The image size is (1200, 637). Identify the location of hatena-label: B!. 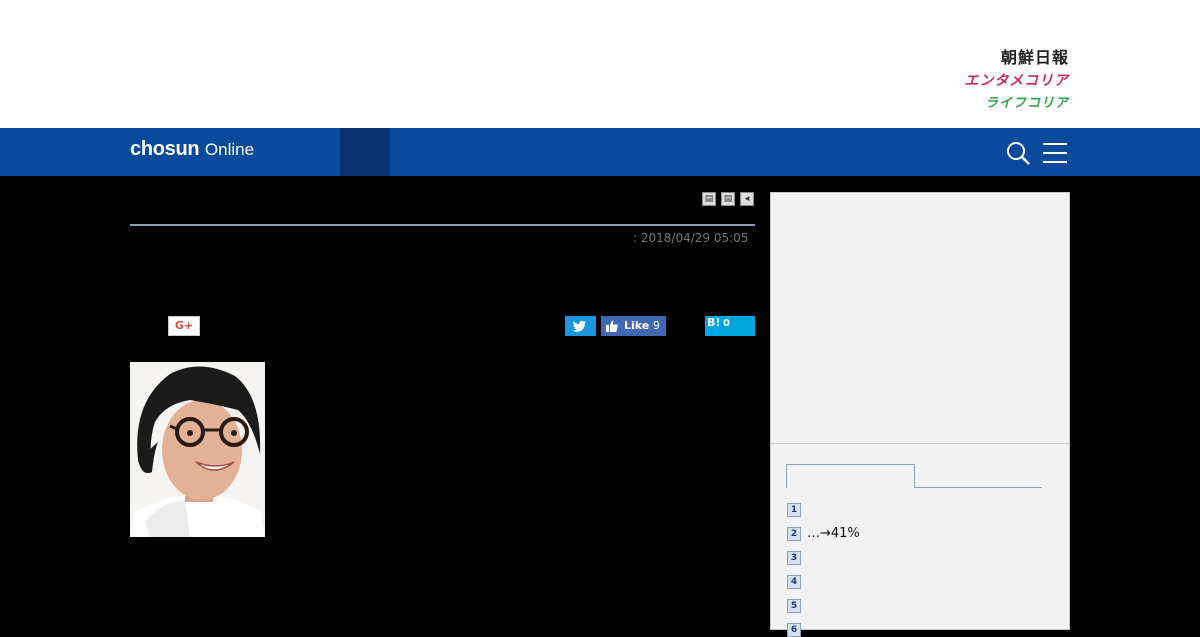
(714, 322).